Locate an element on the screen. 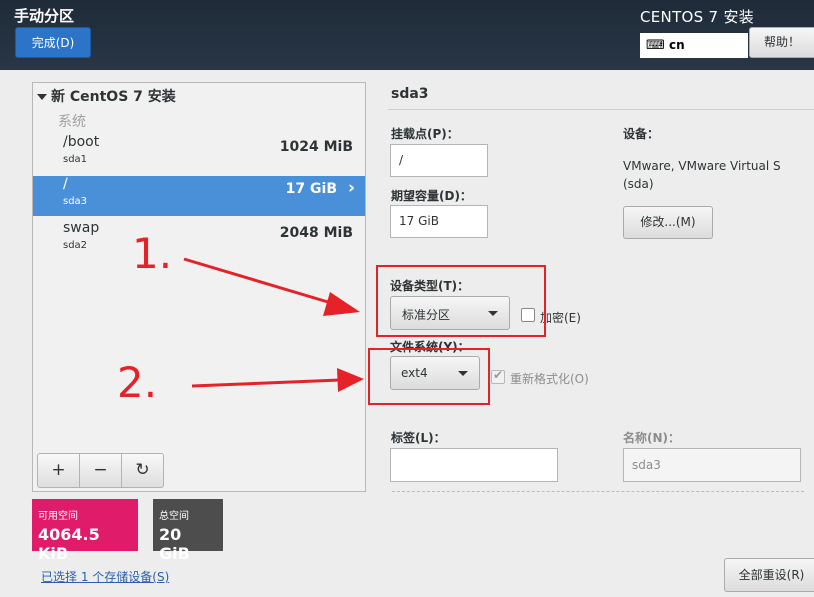 Image resolution: width=814 pixels, height=597 pixels. arrow-1-head-icon is located at coordinates (341, 304).